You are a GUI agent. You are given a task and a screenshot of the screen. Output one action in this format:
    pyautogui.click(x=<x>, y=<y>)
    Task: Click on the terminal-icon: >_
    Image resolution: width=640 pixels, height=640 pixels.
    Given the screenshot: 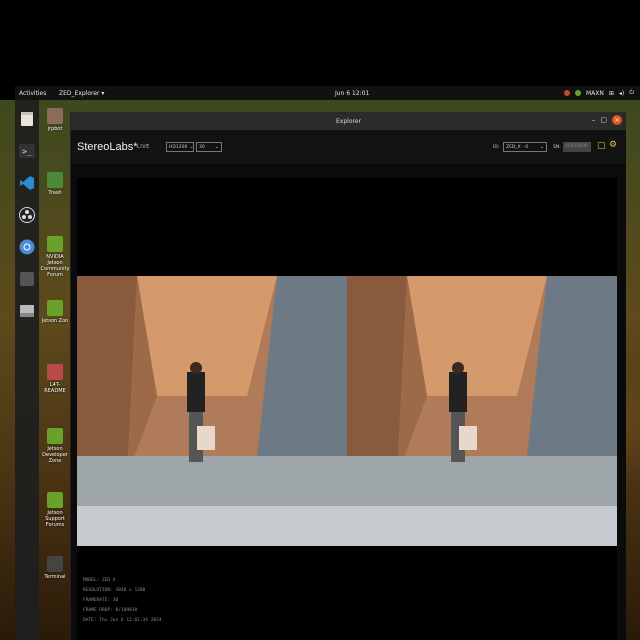 What is the action you would take?
    pyautogui.click(x=27, y=151)
    